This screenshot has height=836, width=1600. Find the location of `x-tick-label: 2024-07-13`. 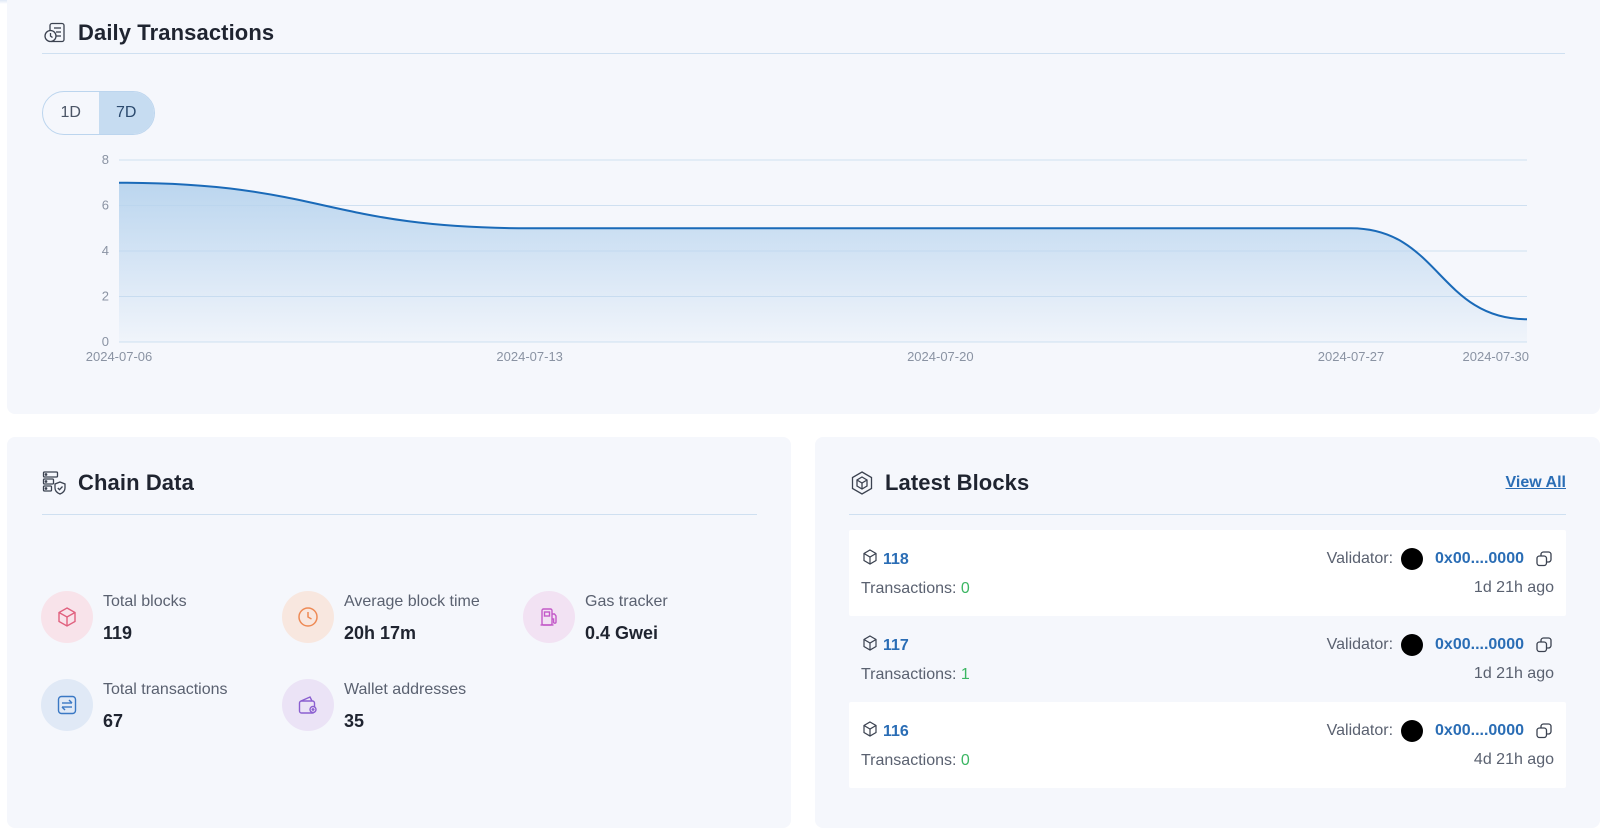

x-tick-label: 2024-07-13 is located at coordinates (529, 356).